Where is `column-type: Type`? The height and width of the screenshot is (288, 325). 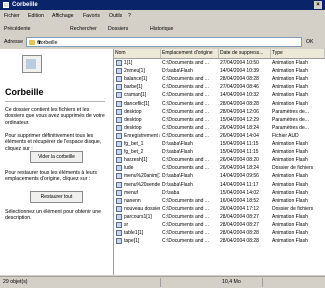 column-type: Type is located at coordinates (298, 53).